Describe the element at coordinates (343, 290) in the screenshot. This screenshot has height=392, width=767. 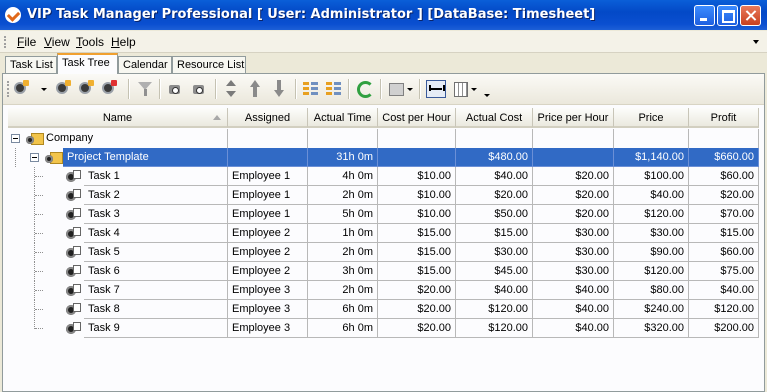
I see `task-actual-time: 2h 0m` at that location.